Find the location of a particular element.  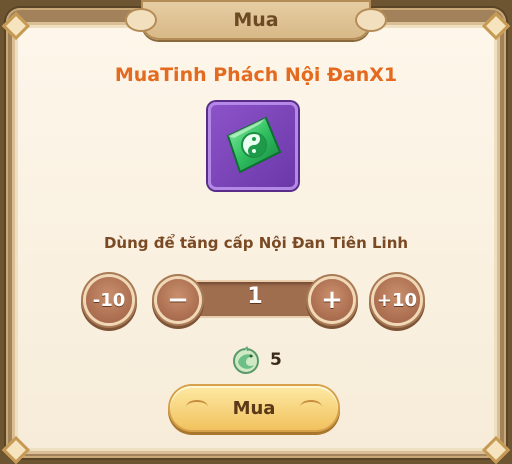

minus-10-button: -10 is located at coordinates (109, 300).